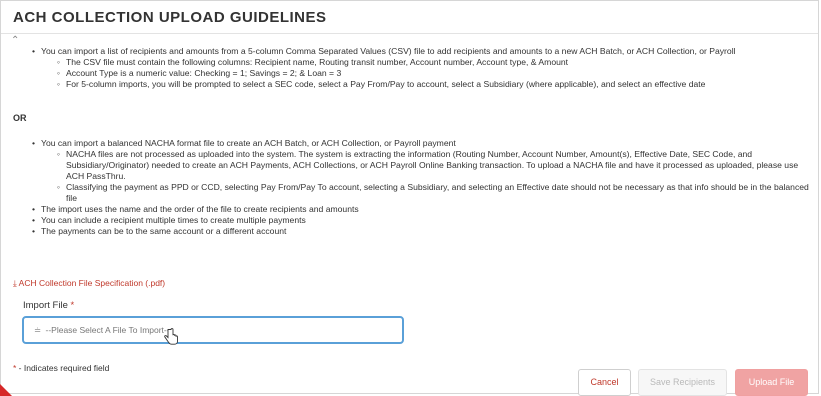 Image resolution: width=821 pixels, height=396 pixels. Describe the element at coordinates (20, 118) in the screenshot. I see `or-label: OR` at that location.